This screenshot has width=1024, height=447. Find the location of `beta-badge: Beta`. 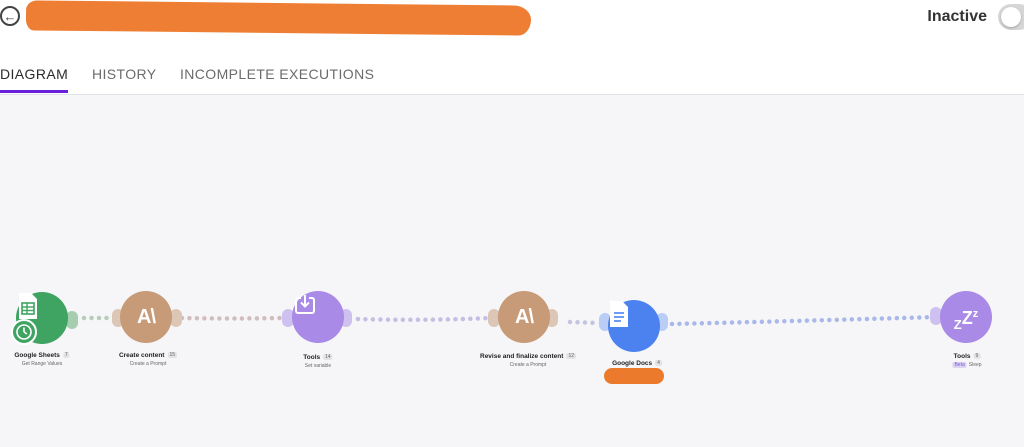

beta-badge: Beta is located at coordinates (959, 365).